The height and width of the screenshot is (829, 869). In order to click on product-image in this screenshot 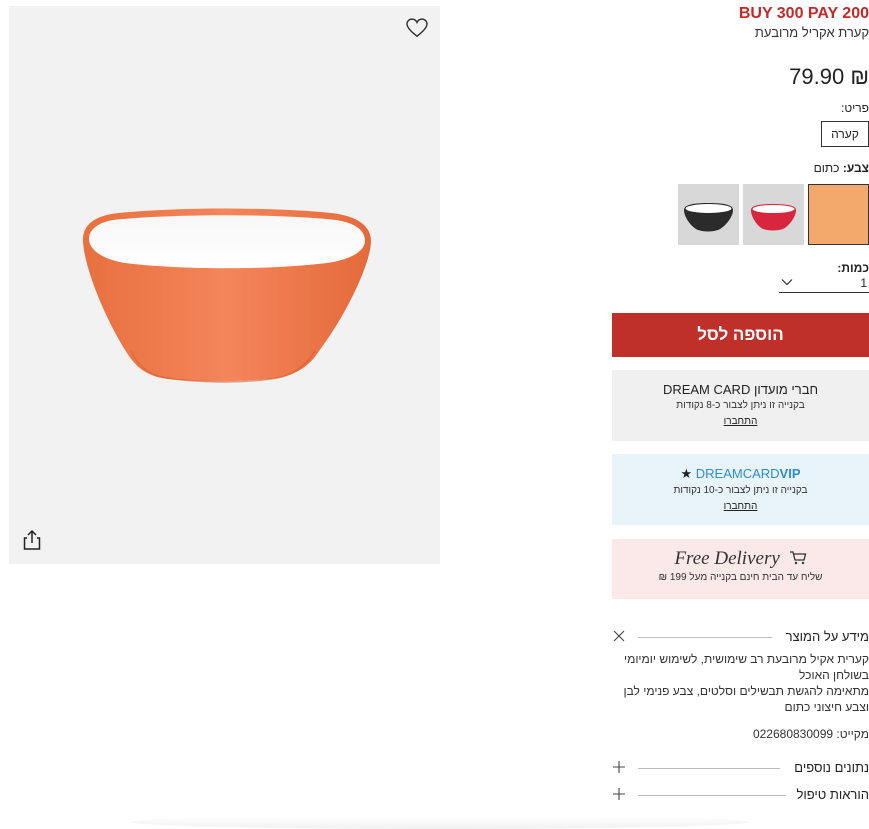, I will do `click(227, 295)`.